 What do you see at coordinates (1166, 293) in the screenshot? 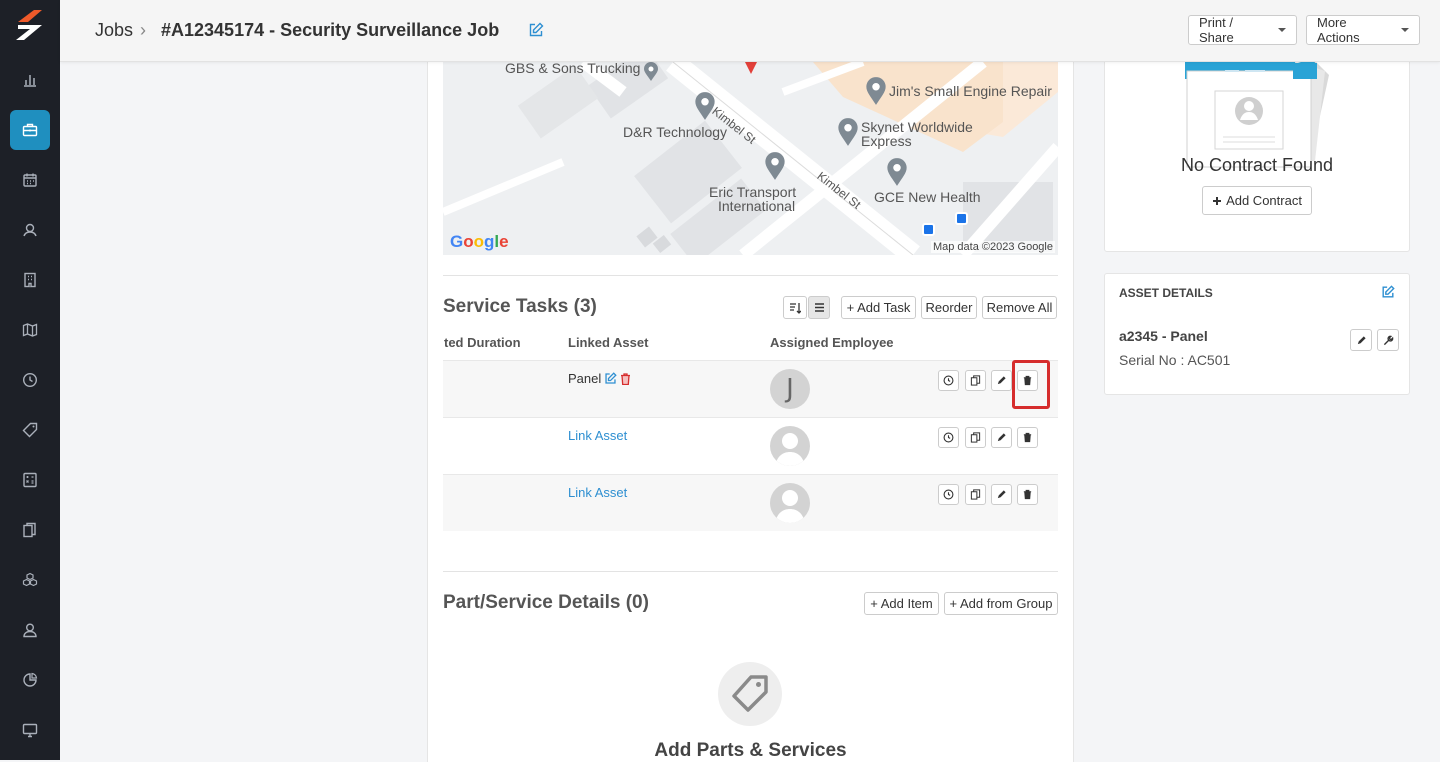
I see `asset-details-heading: ASSET DETAILS` at bounding box center [1166, 293].